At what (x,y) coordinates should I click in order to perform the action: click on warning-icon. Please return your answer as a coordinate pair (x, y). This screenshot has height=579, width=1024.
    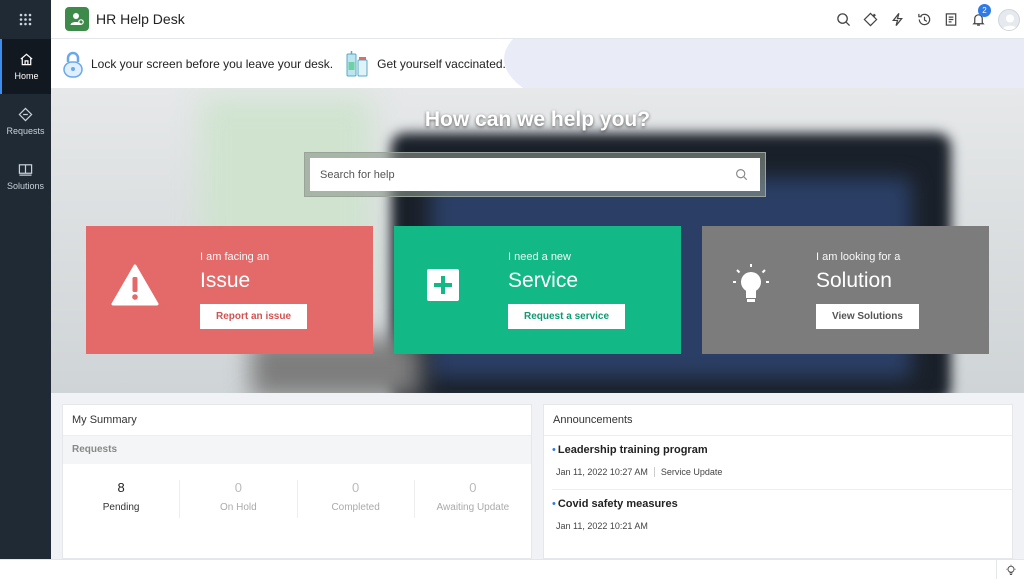
    Looking at the image, I should click on (135, 285).